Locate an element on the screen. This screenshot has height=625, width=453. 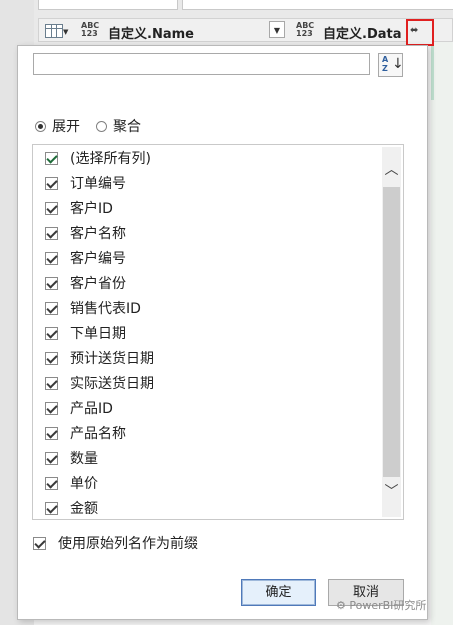
column-name-1: 自定义.Name is located at coordinates (151, 32).